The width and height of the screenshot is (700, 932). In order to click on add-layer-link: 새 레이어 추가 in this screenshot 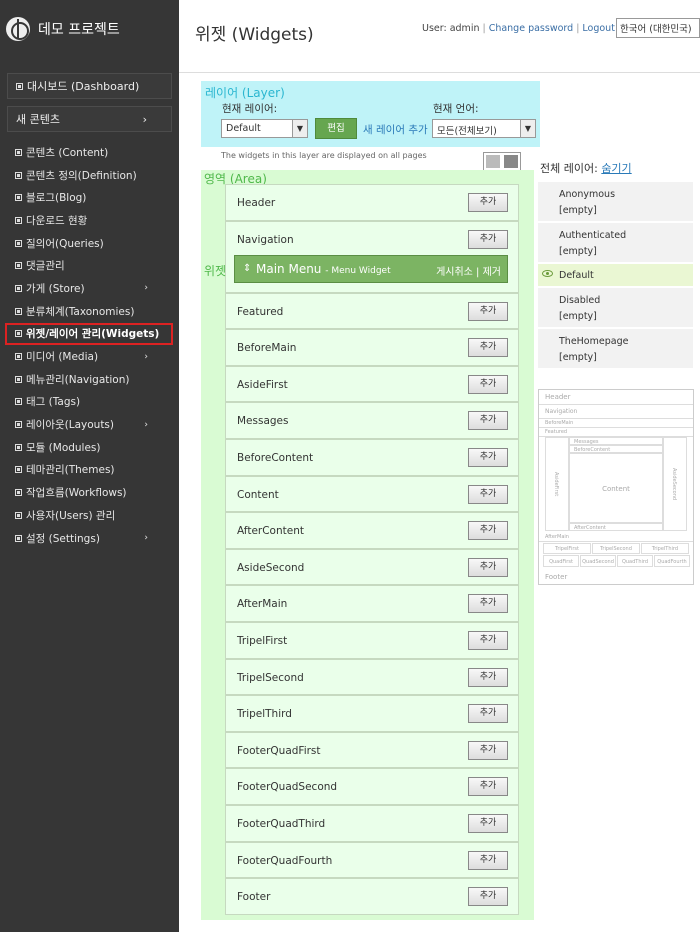, I will do `click(395, 129)`.